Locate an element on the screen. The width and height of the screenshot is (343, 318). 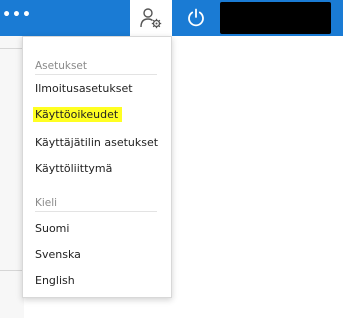
power-icon is located at coordinates (196, 17).